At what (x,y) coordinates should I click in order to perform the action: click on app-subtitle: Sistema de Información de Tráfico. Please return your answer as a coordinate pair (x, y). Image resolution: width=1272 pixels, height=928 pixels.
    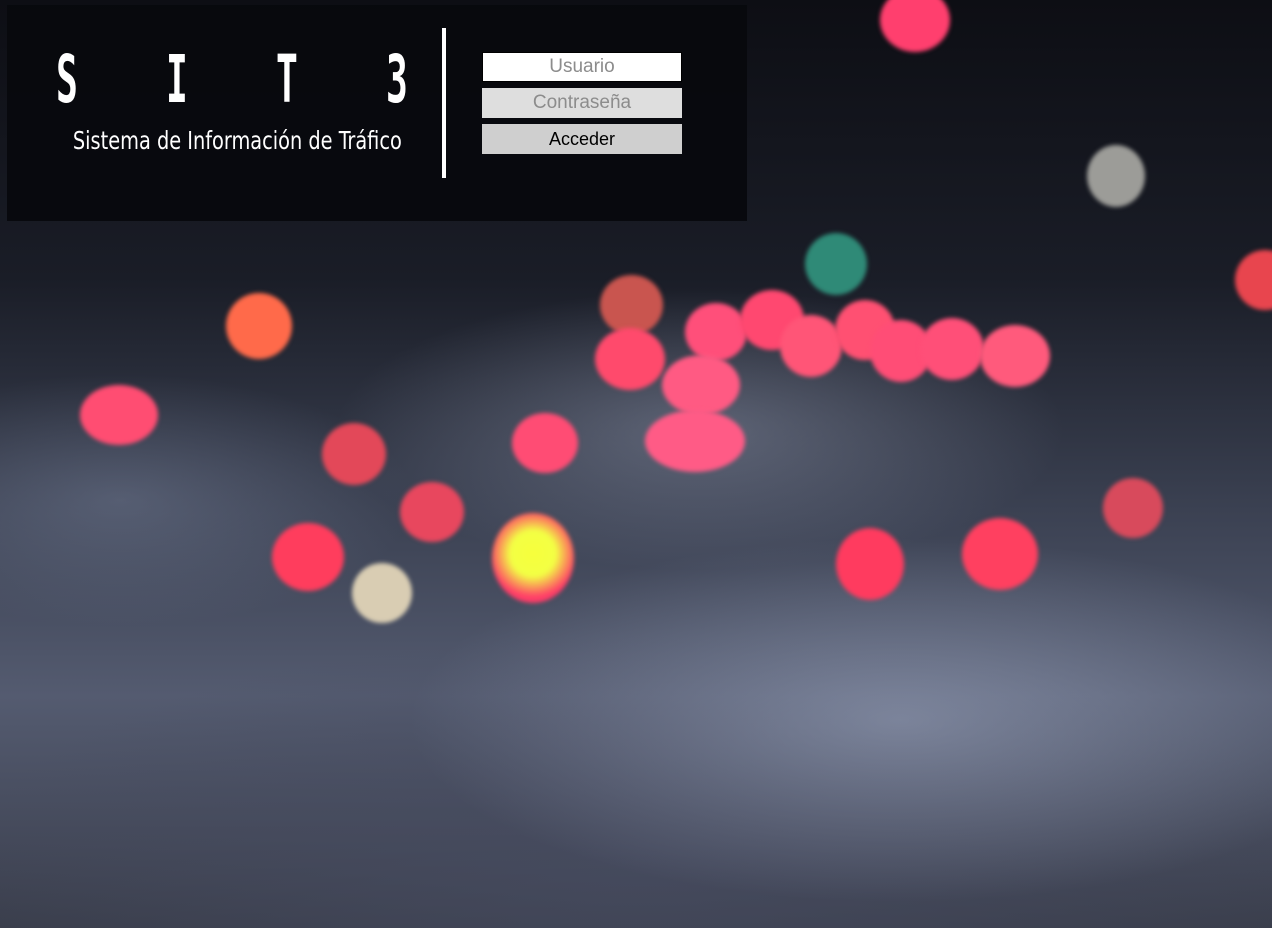
    Looking at the image, I should click on (237, 140).